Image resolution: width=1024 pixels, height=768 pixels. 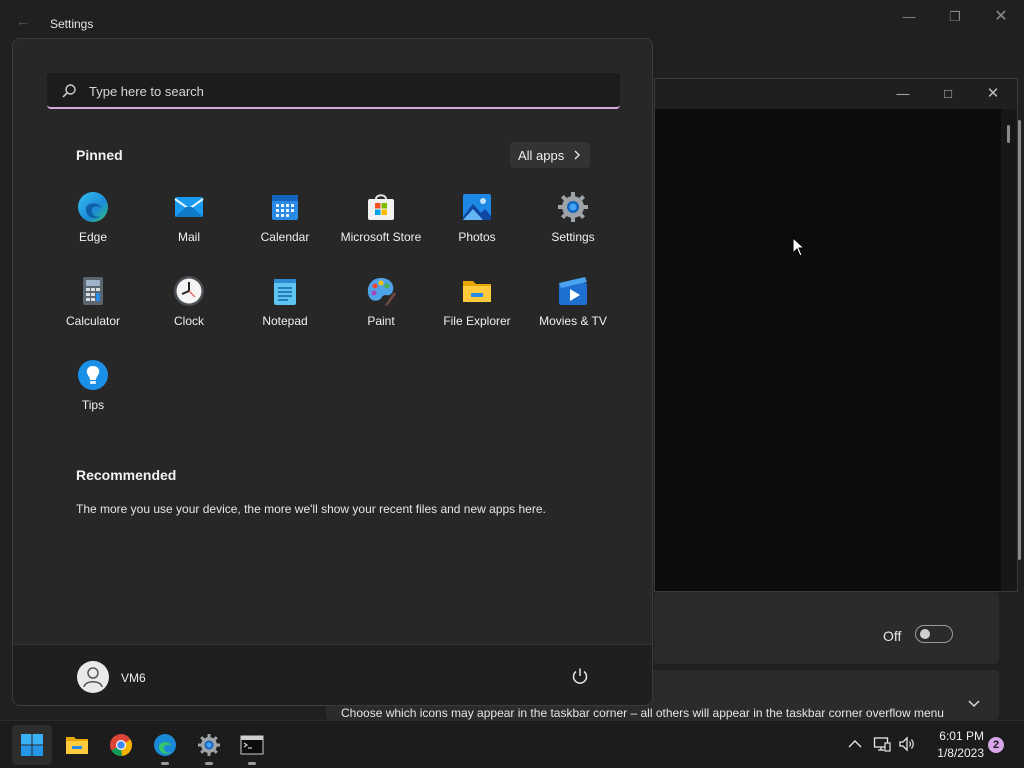 What do you see at coordinates (993, 94) in the screenshot?
I see `console-close-button: ✕` at bounding box center [993, 94].